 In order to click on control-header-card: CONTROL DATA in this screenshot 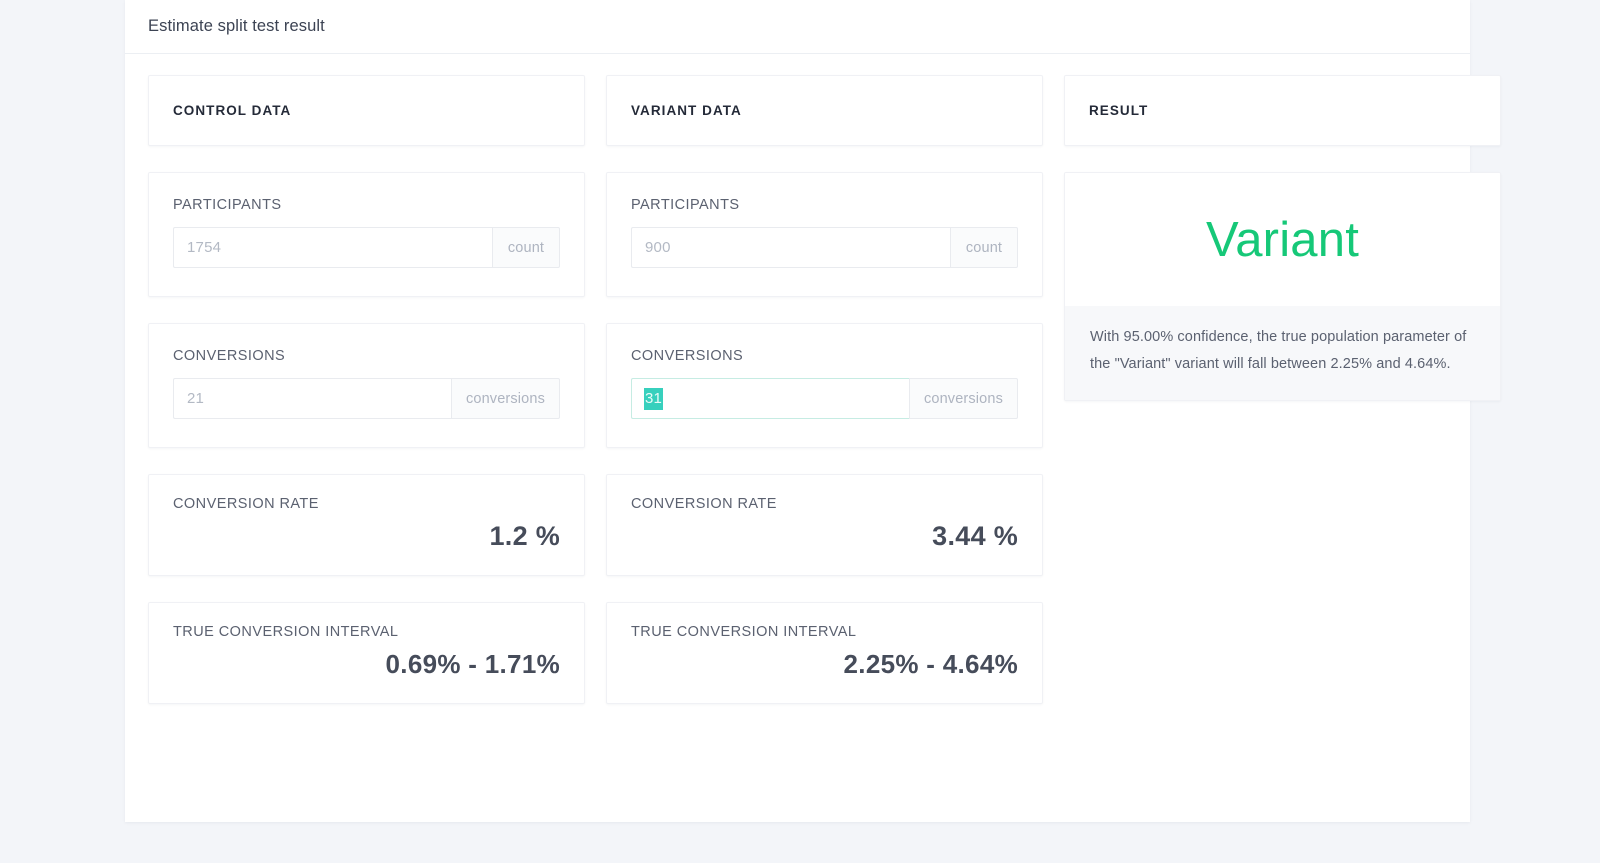, I will do `click(366, 110)`.